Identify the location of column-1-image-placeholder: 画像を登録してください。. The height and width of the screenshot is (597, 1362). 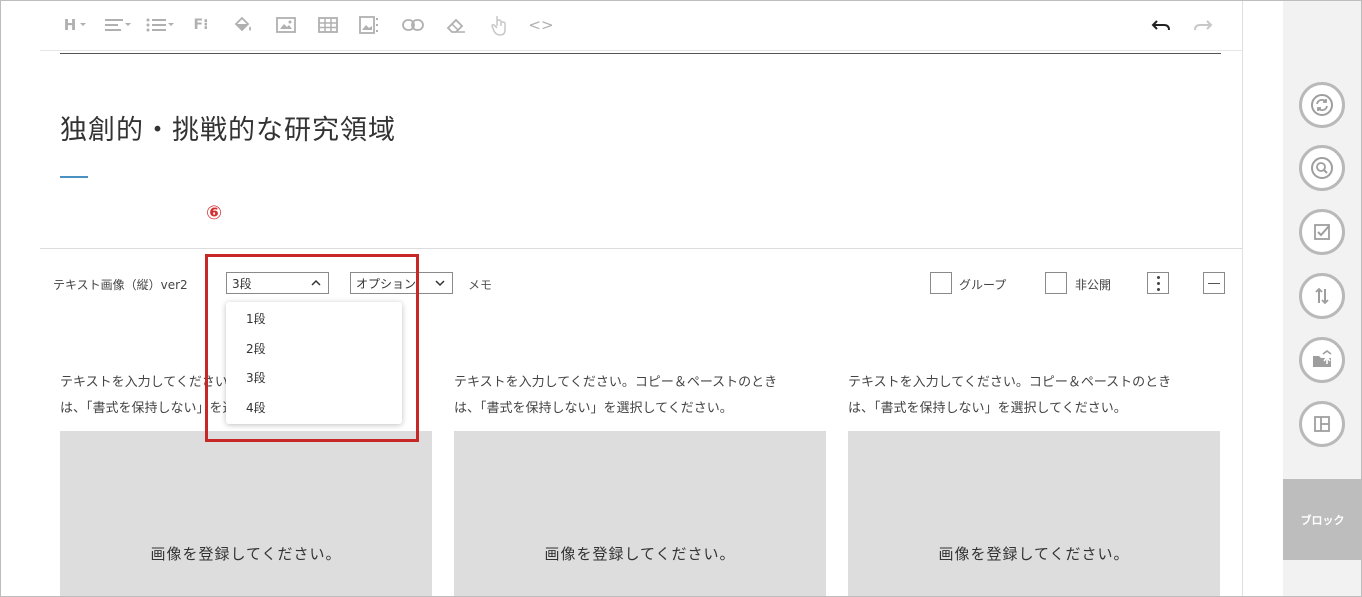
(246, 514).